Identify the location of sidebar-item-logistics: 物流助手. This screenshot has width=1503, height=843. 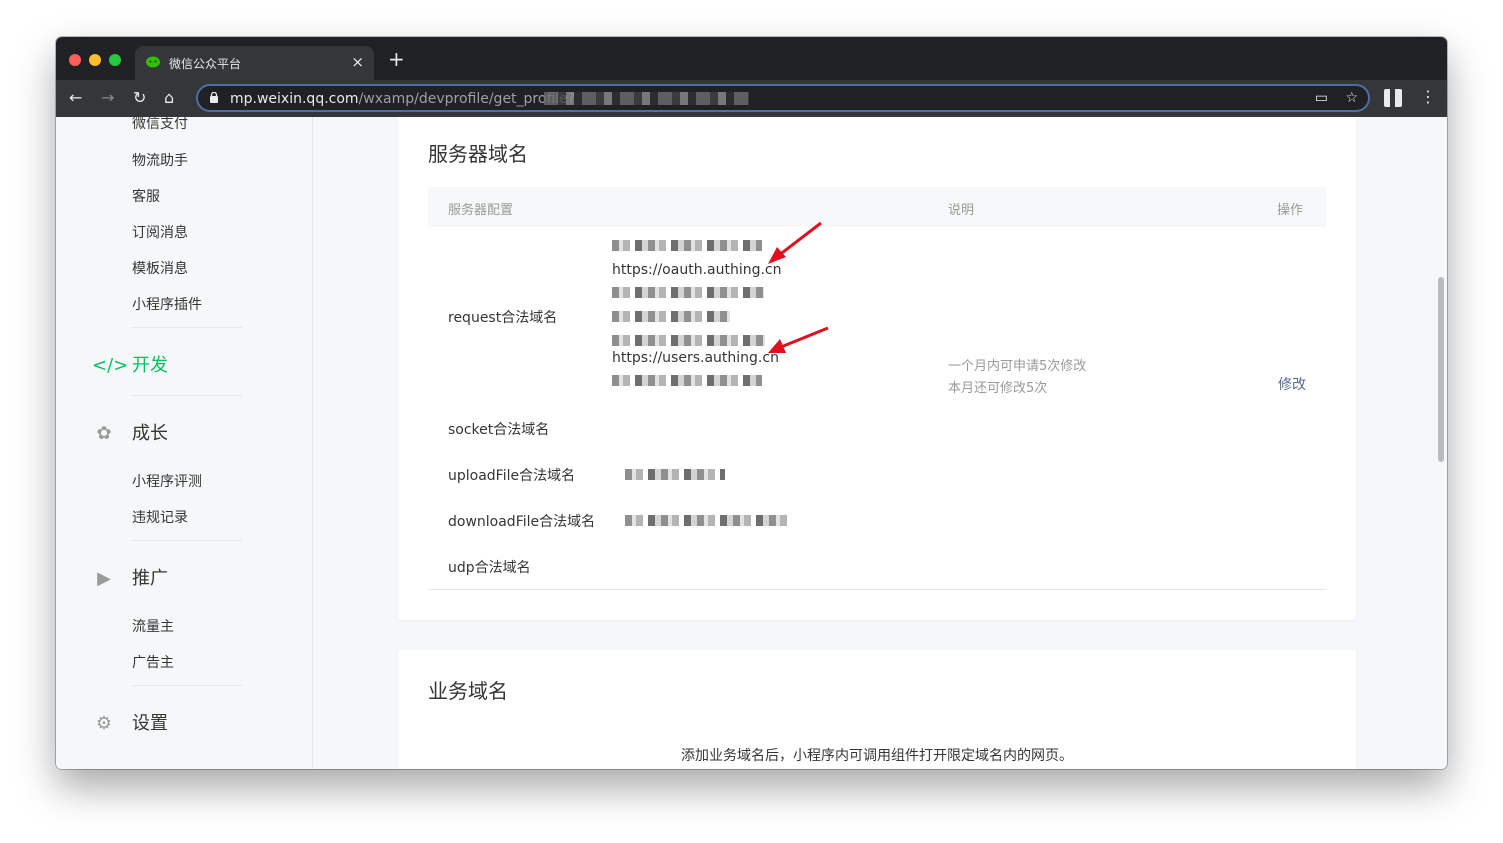
(160, 160).